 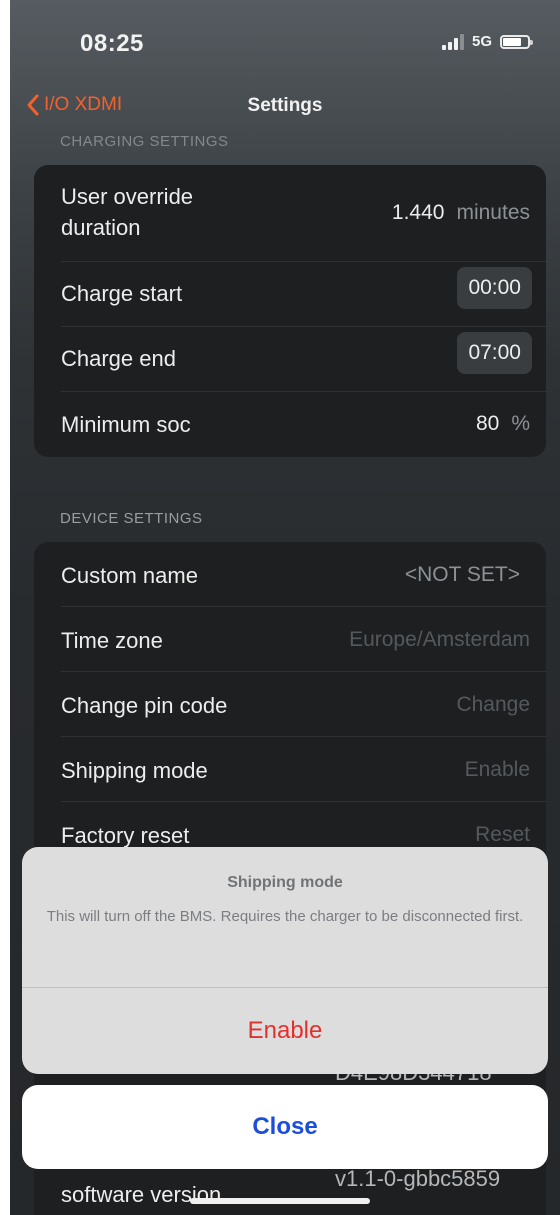 What do you see at coordinates (418, 1178) in the screenshot?
I see `software-version-value: v1.1-0-gbbc5859` at bounding box center [418, 1178].